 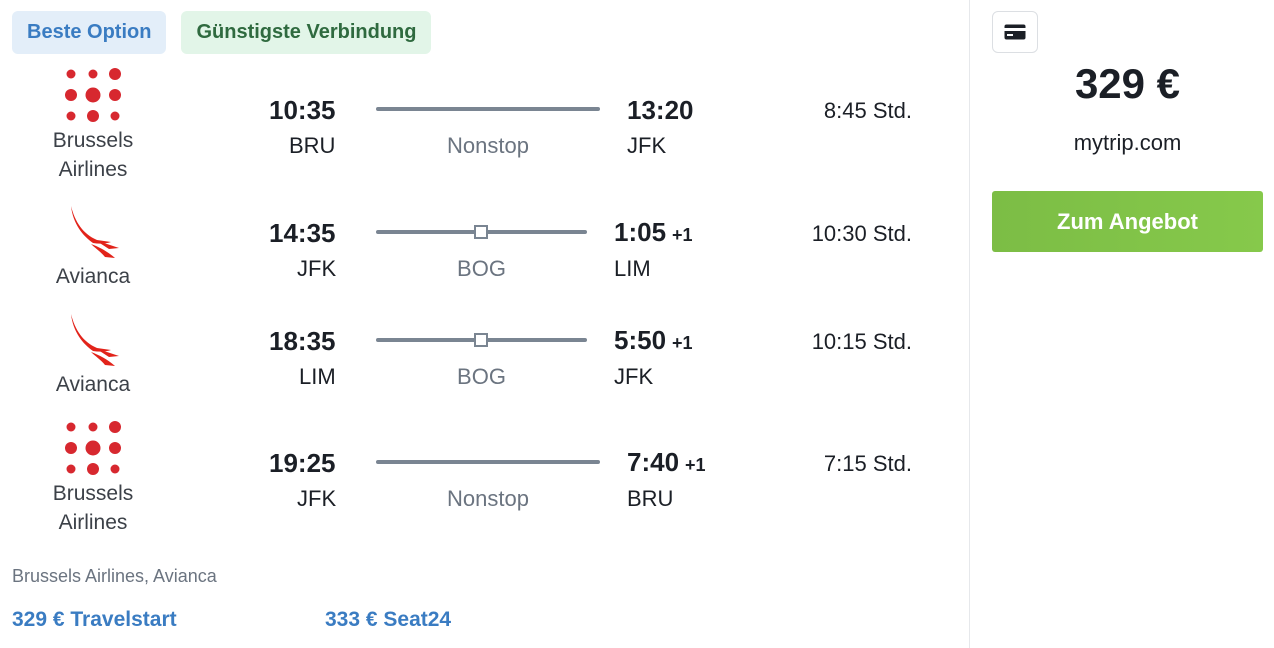 What do you see at coordinates (861, 341) in the screenshot?
I see `flight-duration: 10:15 Std.` at bounding box center [861, 341].